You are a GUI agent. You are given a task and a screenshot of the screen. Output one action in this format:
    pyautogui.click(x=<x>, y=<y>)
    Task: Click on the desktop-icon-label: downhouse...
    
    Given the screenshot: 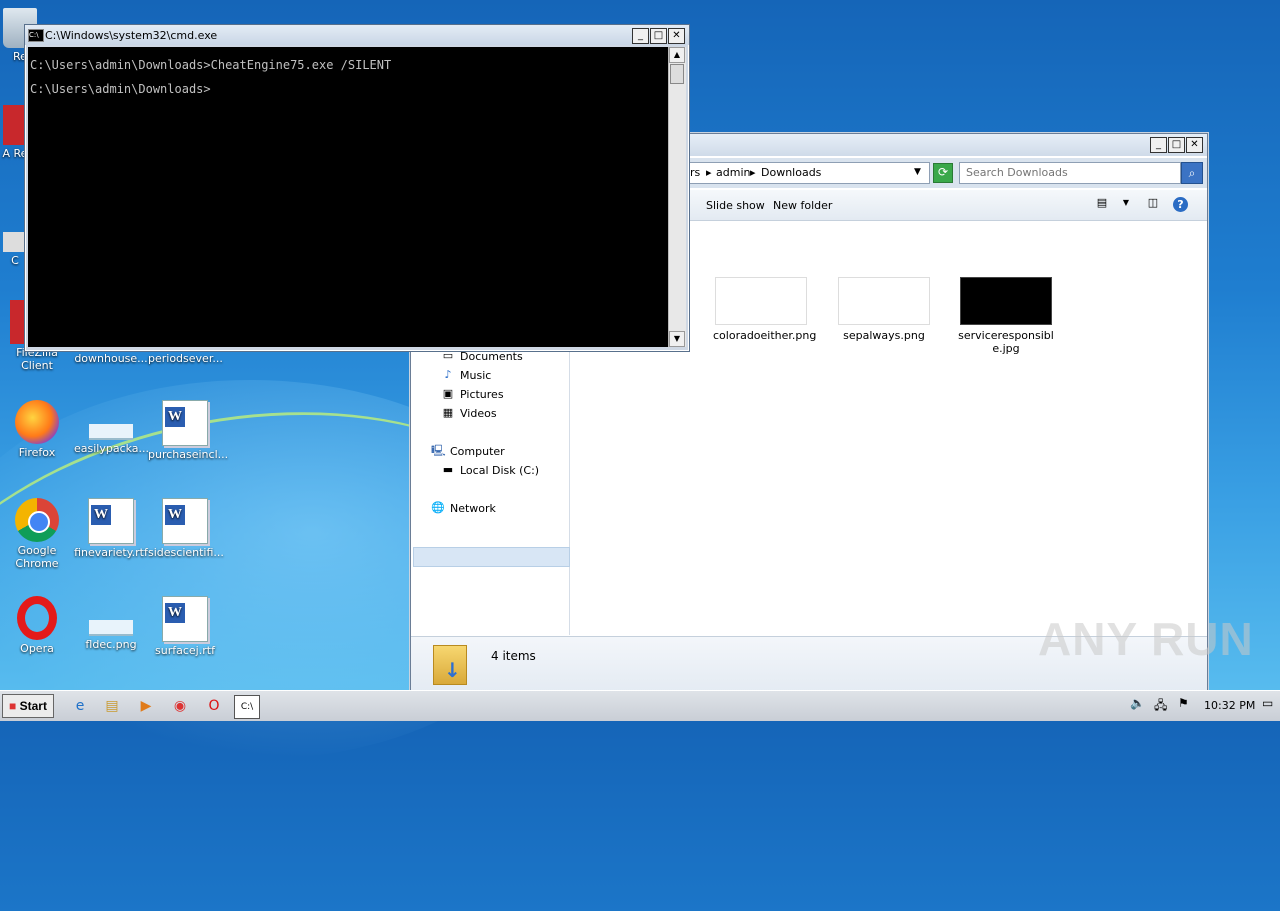 What is the action you would take?
    pyautogui.click(x=111, y=358)
    